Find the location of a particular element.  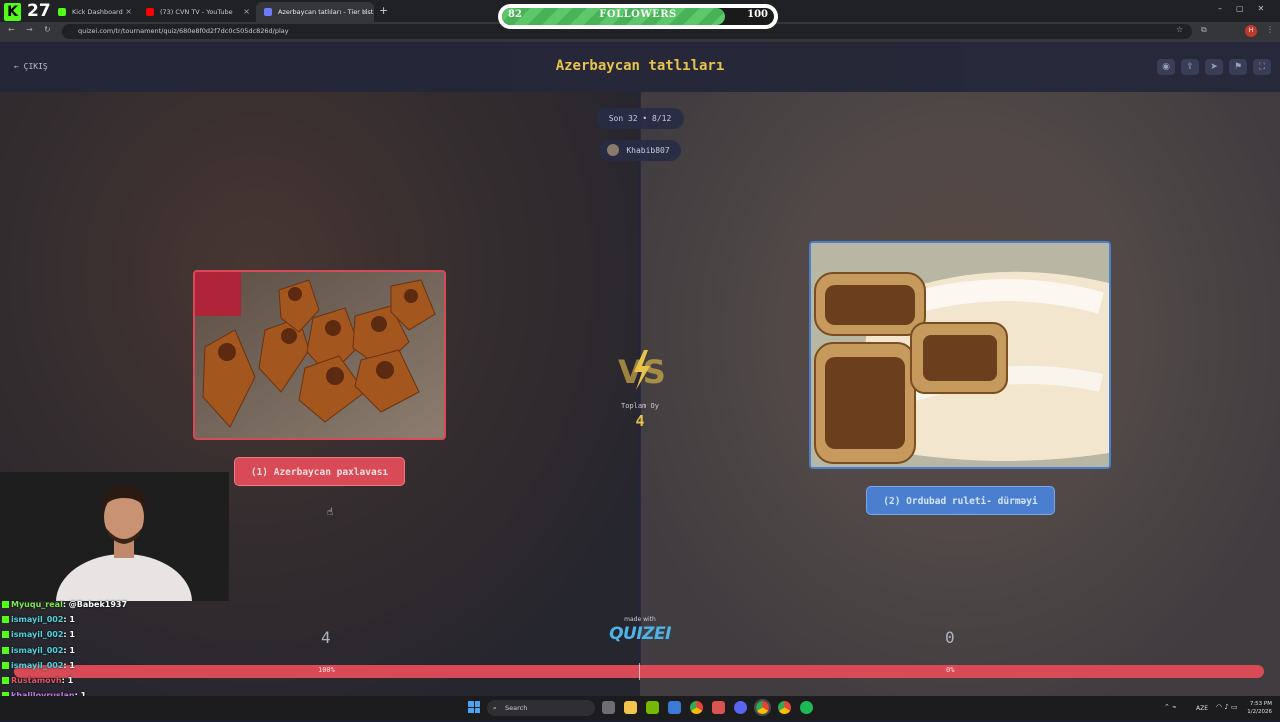

chat-username: Myuqu_real is located at coordinates (37, 604).